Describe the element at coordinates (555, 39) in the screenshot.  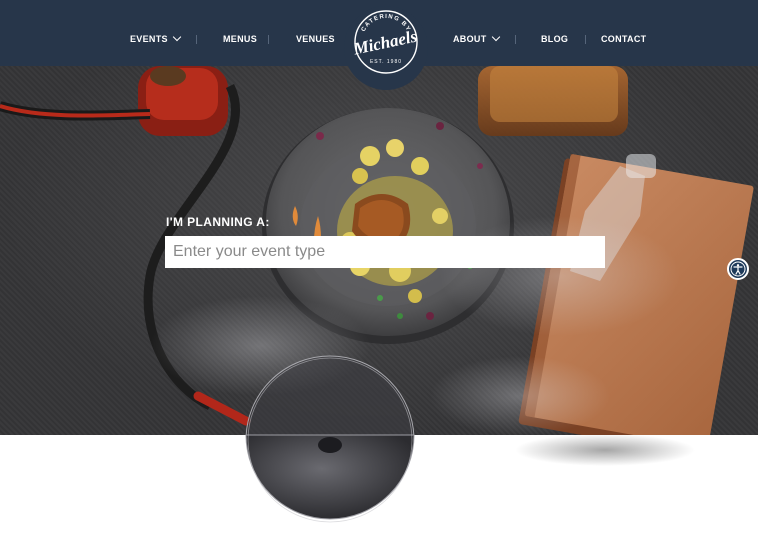
I see `nav-label-blog: BLOG` at that location.